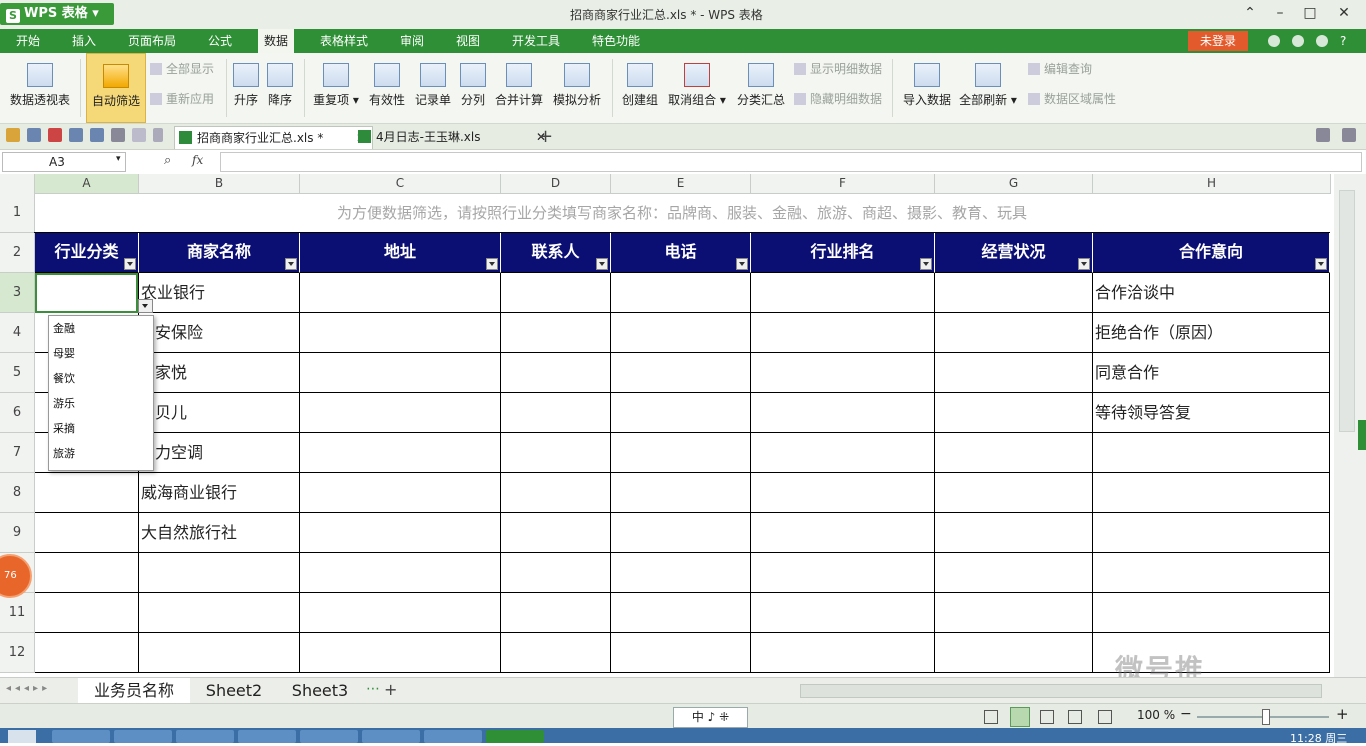  I want to click on wps-app-button: S WPS 表格 ▾, so click(57, 14).